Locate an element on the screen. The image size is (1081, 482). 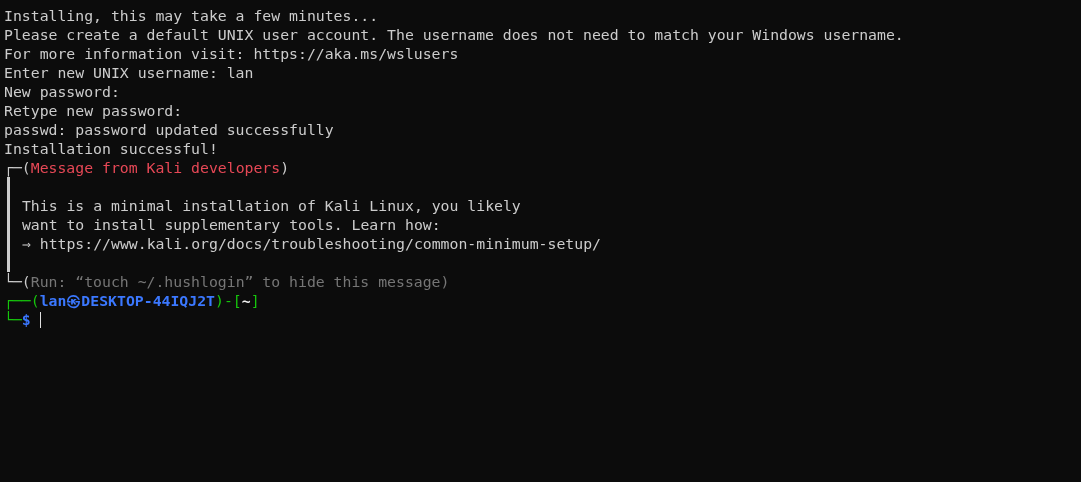
terminal-text: Run: “touch ~/.hushlogin” to hide this message) is located at coordinates (240, 281).